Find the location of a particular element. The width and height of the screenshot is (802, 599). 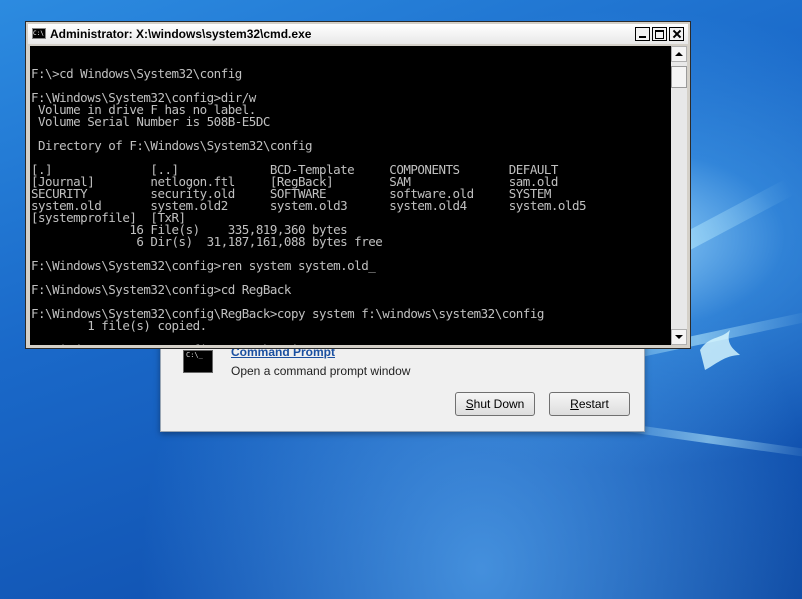

restart-label: estart is located at coordinates (593, 404).